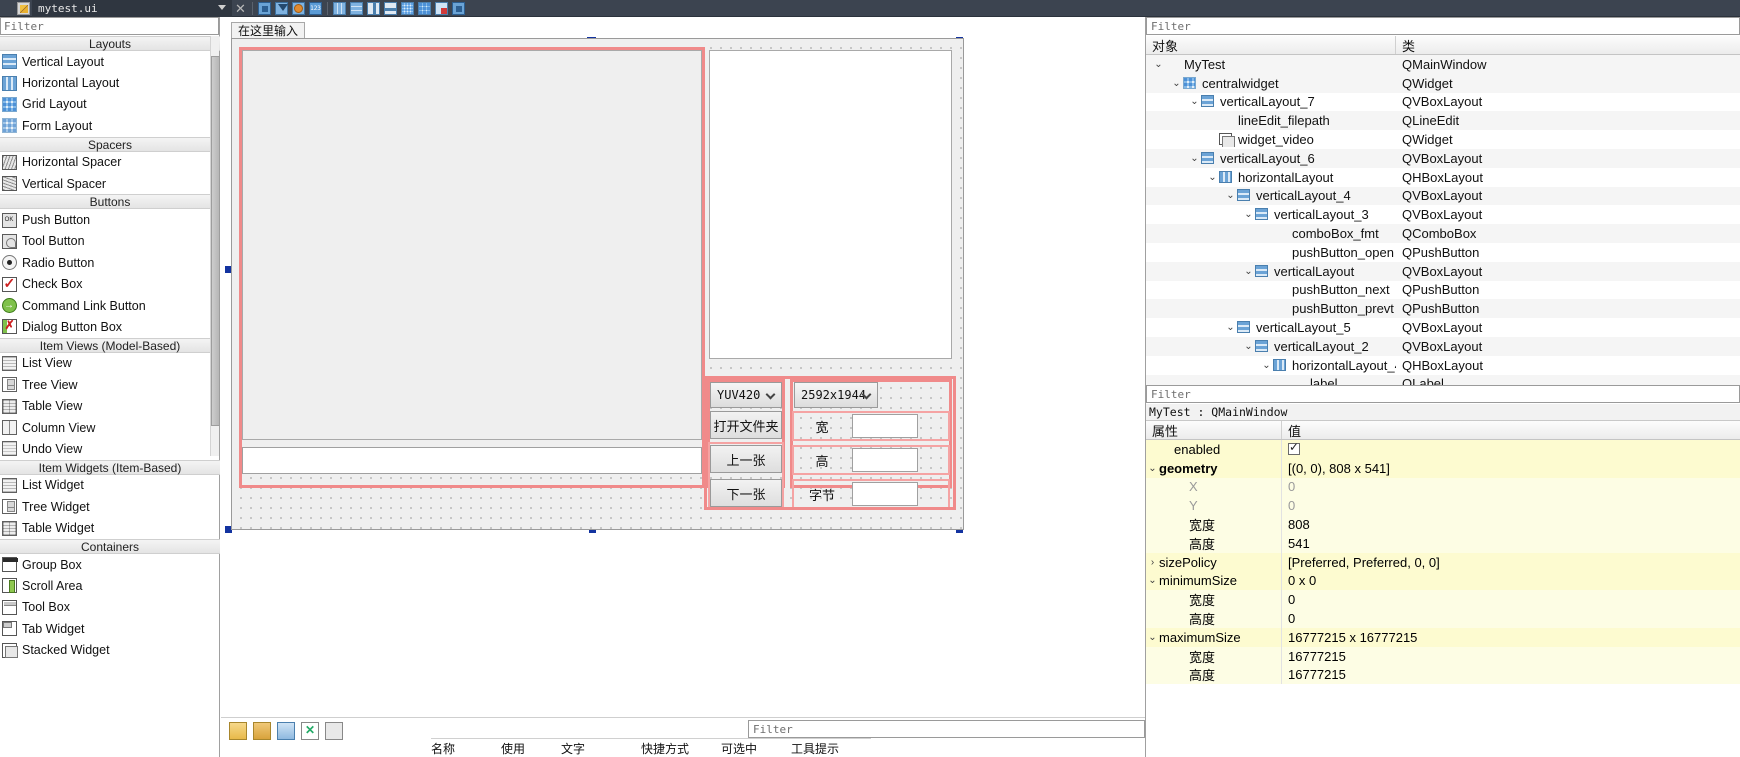 The width and height of the screenshot is (1740, 757). I want to click on preview-panel, so click(830, 204).